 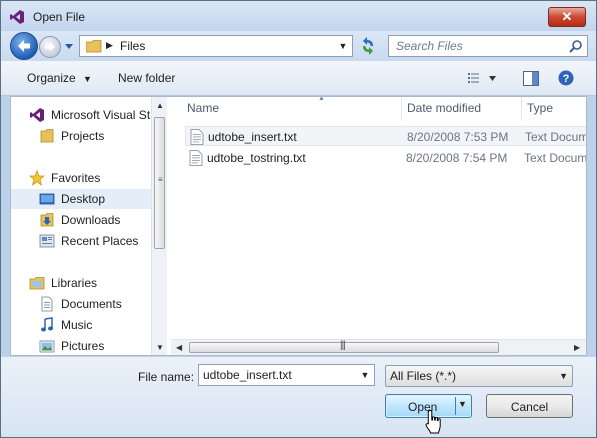 I want to click on file-name: udtobe_tostring.txt, so click(x=256, y=158).